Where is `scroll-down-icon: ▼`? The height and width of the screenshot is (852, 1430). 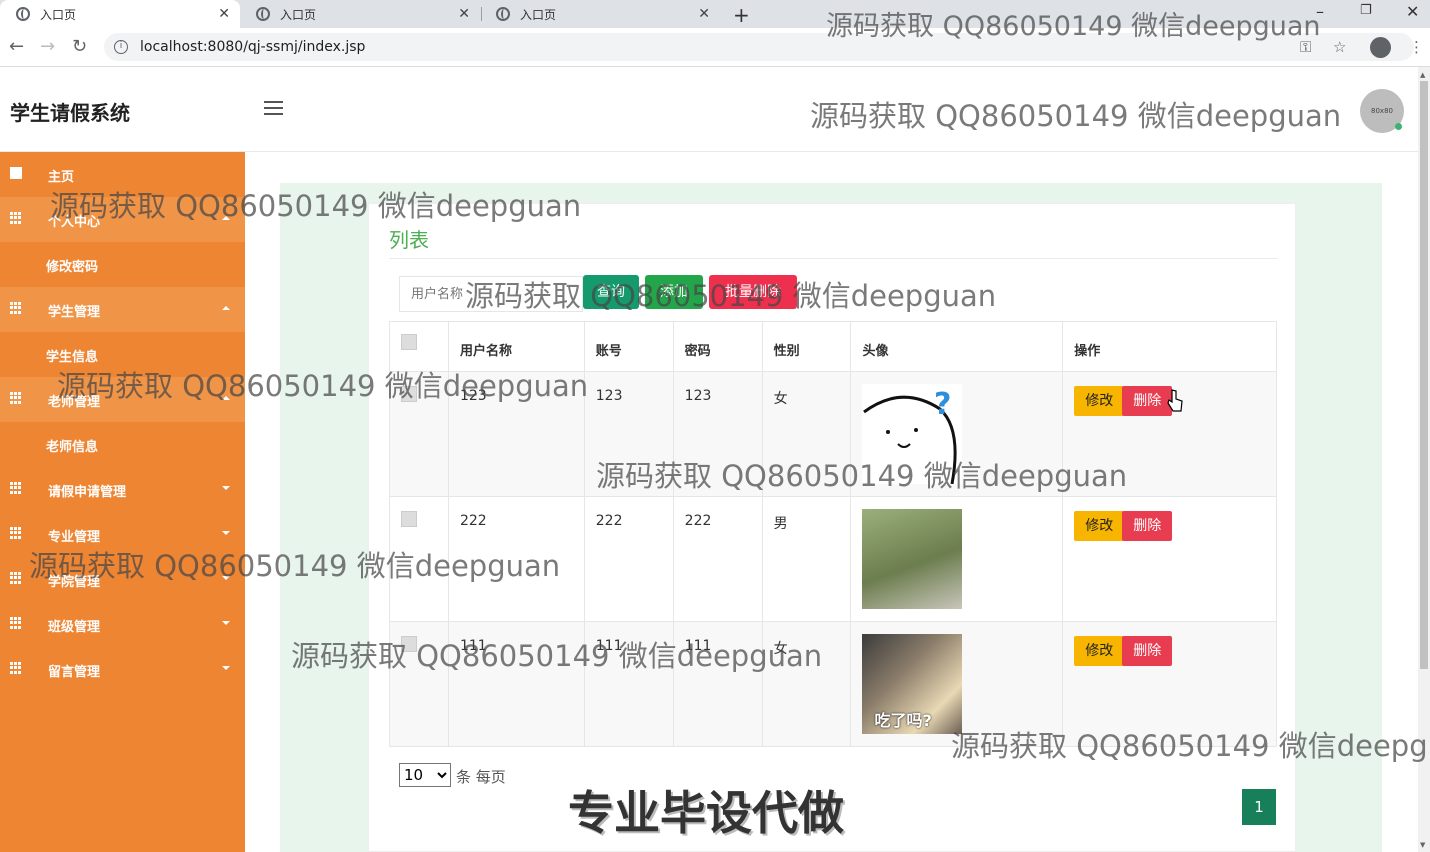
scroll-down-icon: ▼ is located at coordinates (1422, 845).